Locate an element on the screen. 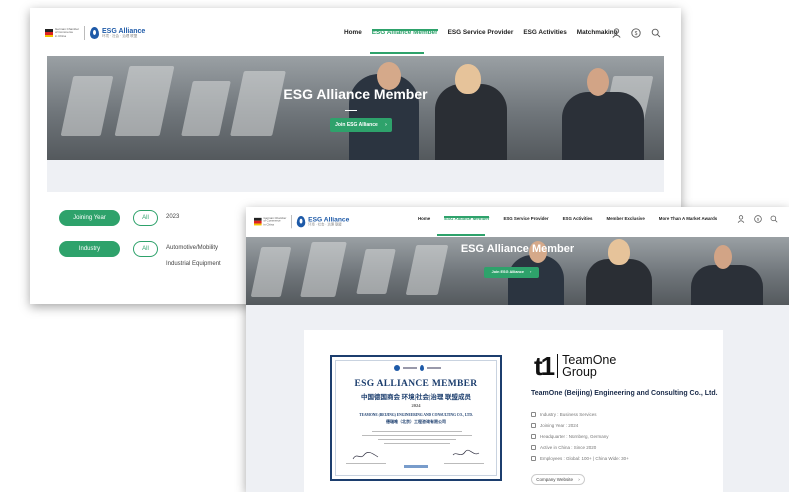  hero-divider is located at coordinates (351, 110).